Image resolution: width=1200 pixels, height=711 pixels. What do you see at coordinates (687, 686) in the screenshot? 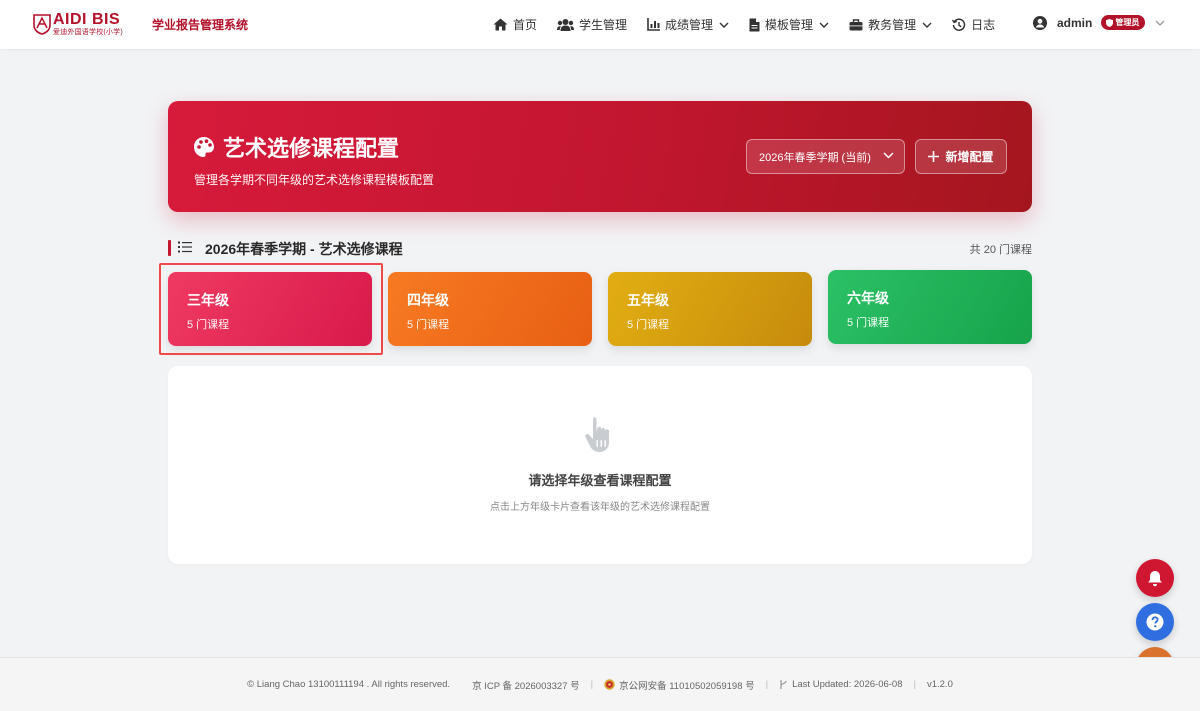
I see `footer-police-text: 京公网安备 11010502059198 号` at bounding box center [687, 686].